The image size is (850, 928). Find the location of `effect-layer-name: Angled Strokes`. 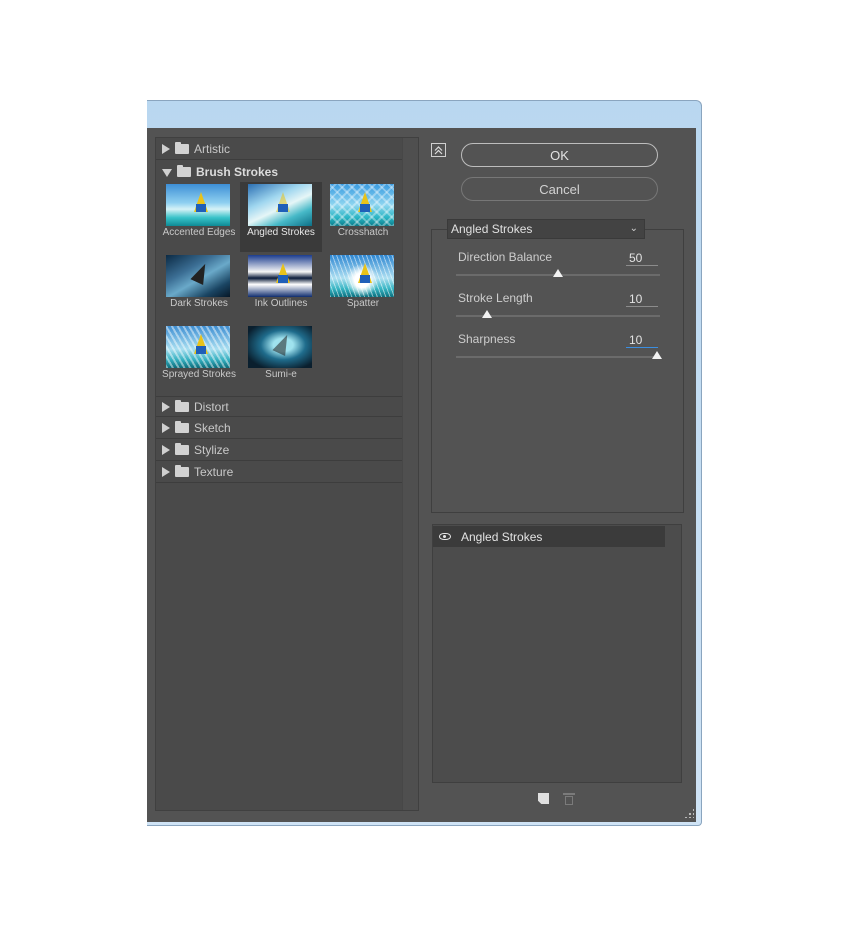

effect-layer-name: Angled Strokes is located at coordinates (502, 536).